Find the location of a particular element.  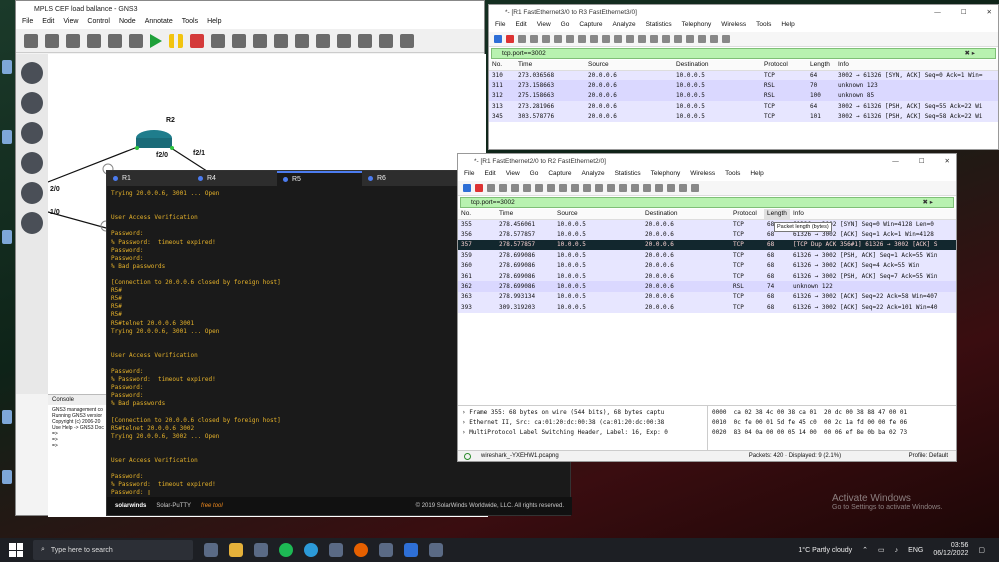

close-file-icon is located at coordinates (570, 39).